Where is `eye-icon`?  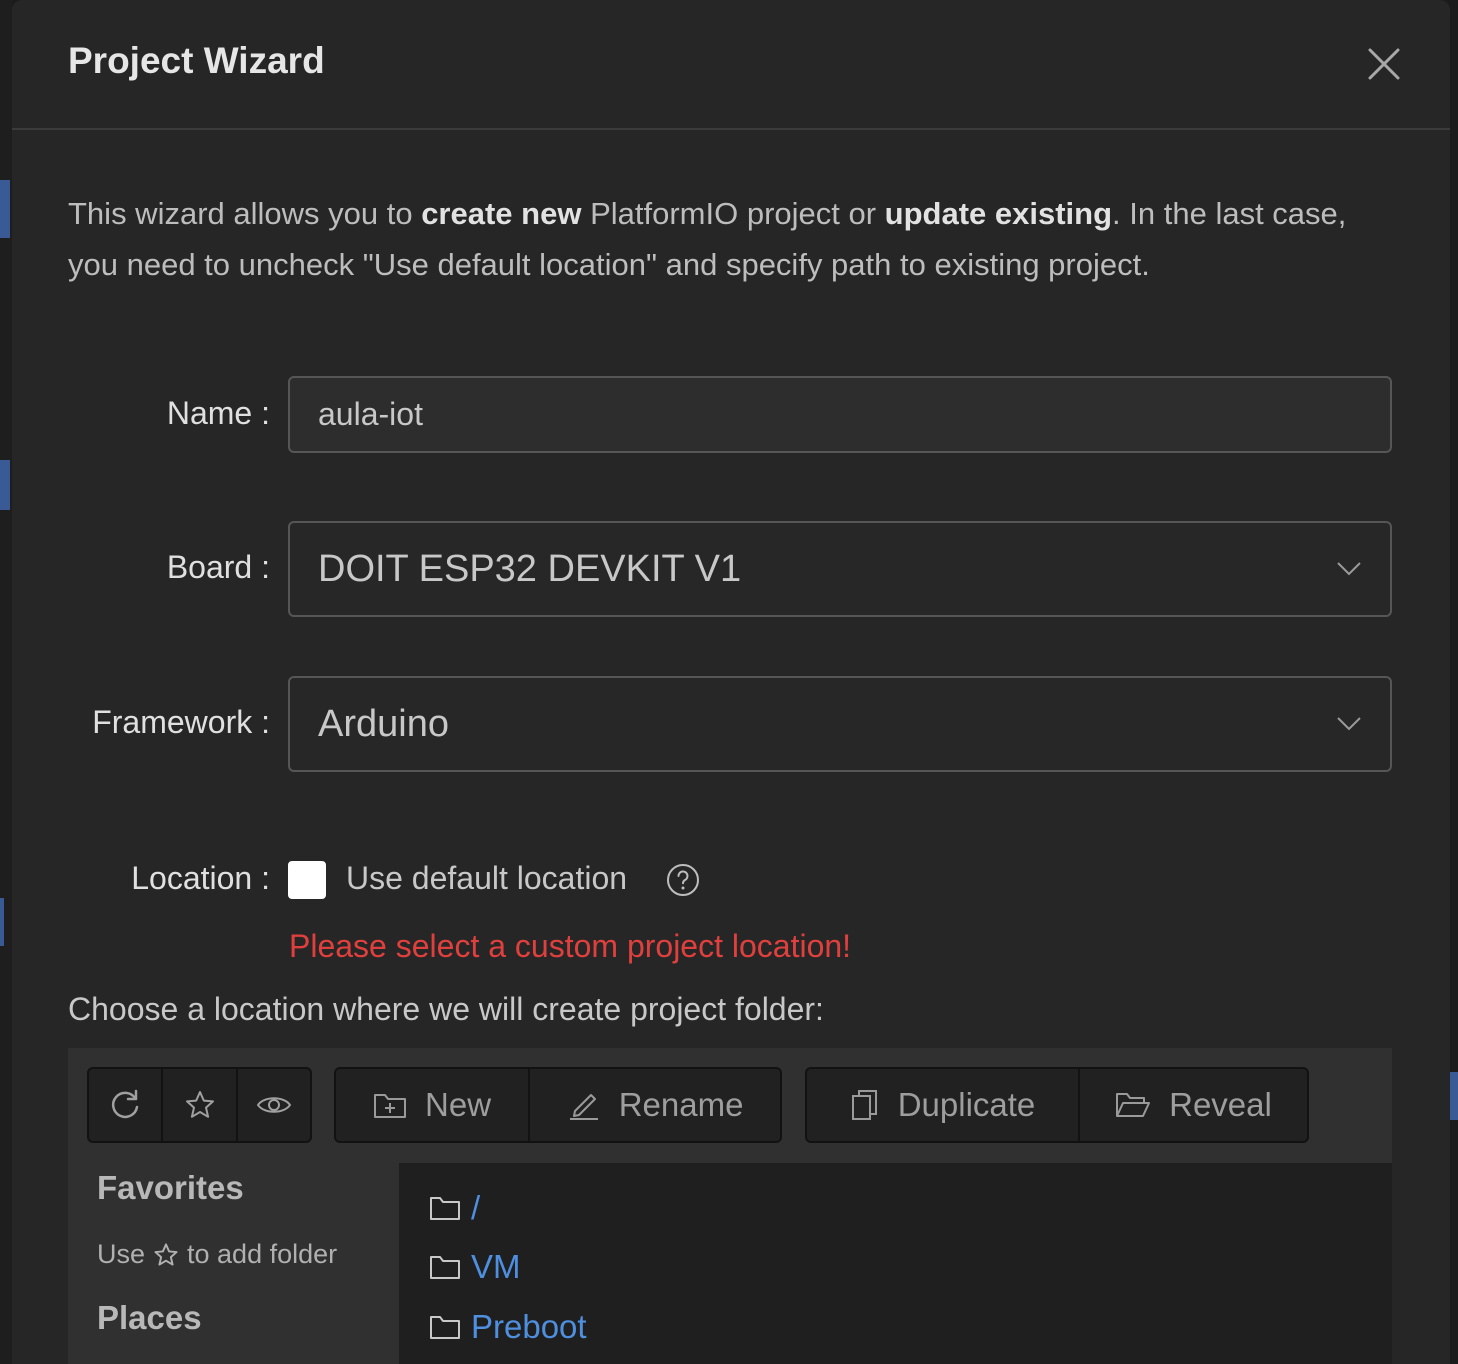
eye-icon is located at coordinates (274, 1105).